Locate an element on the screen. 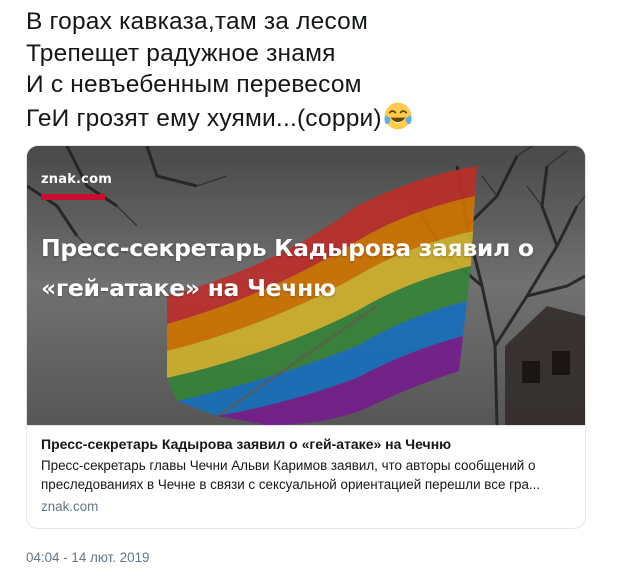  tweet-line-with-emoji: ГеИ грозят ему хуями...(сорри) is located at coordinates (316, 118).